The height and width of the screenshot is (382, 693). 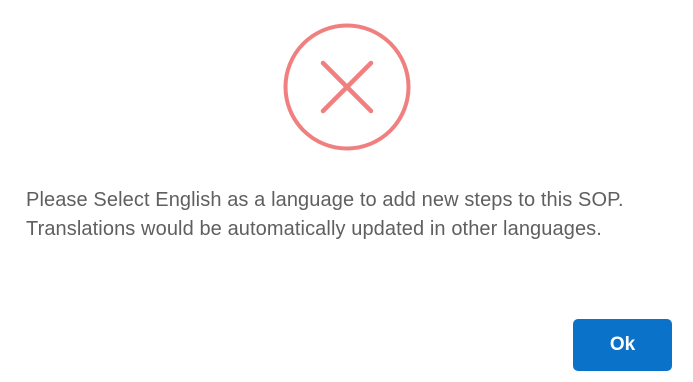 I want to click on ok-button: Ok, so click(x=622, y=345).